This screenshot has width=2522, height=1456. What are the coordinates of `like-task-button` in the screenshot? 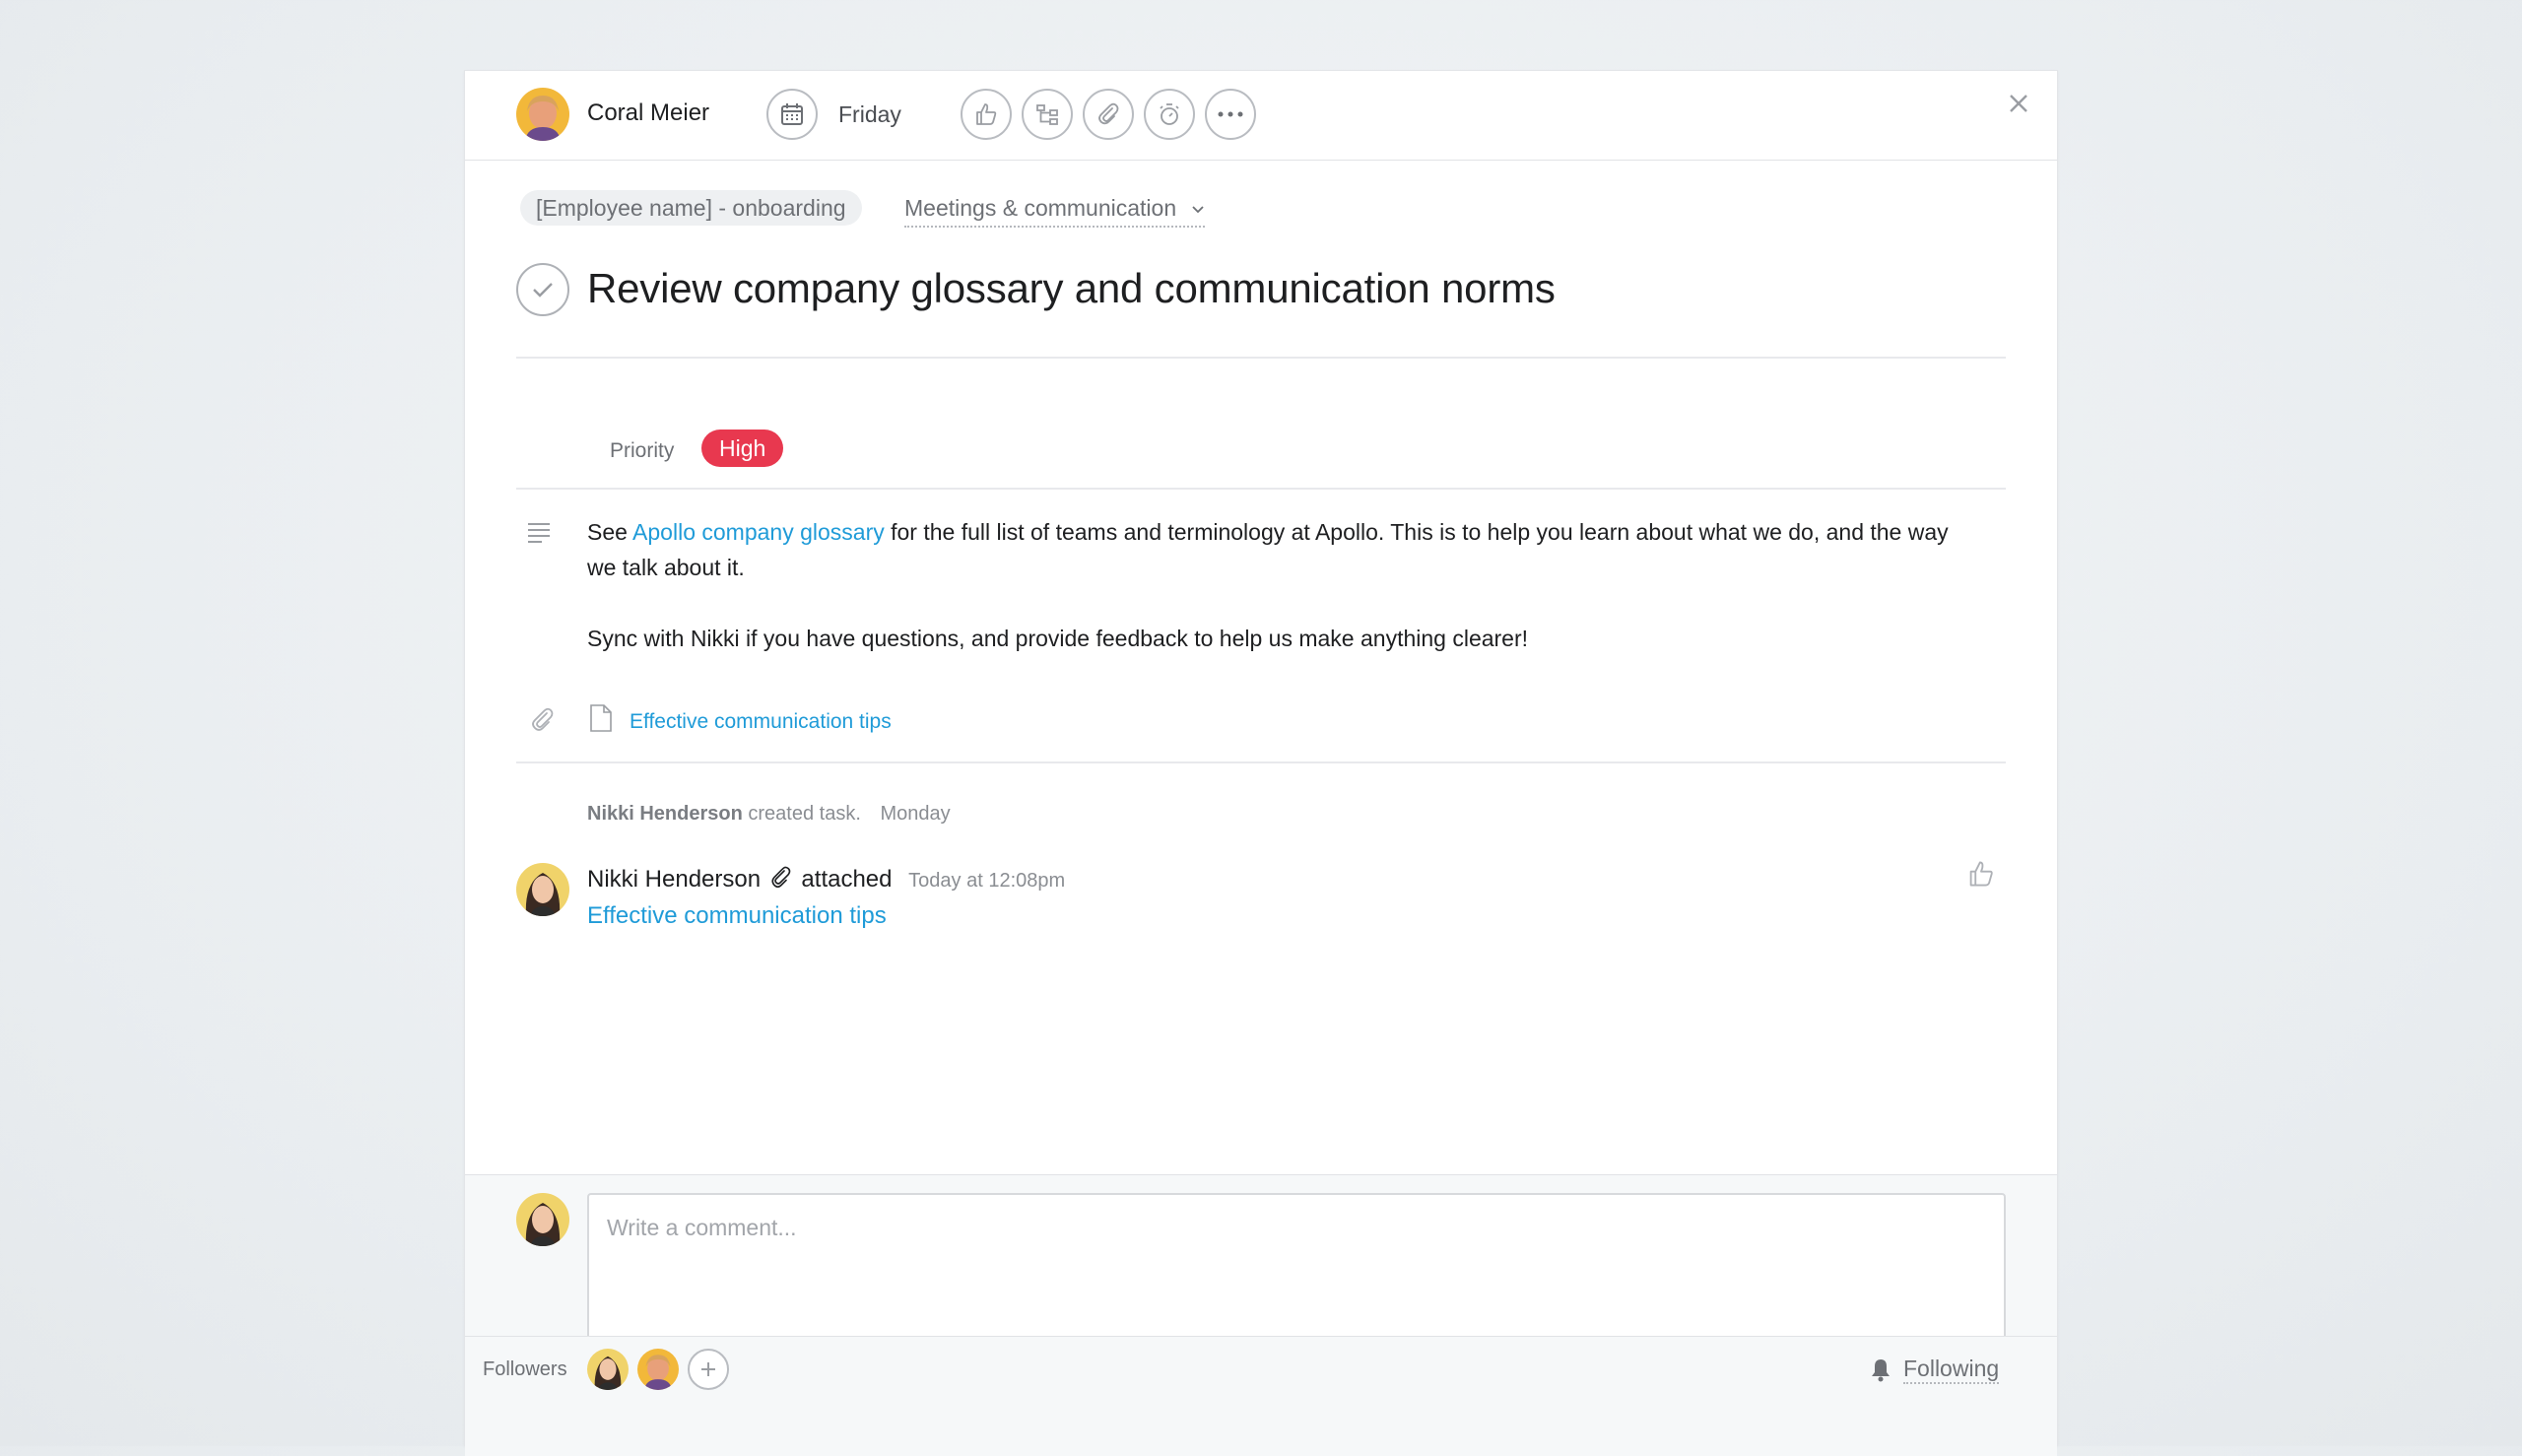 It's located at (986, 114).